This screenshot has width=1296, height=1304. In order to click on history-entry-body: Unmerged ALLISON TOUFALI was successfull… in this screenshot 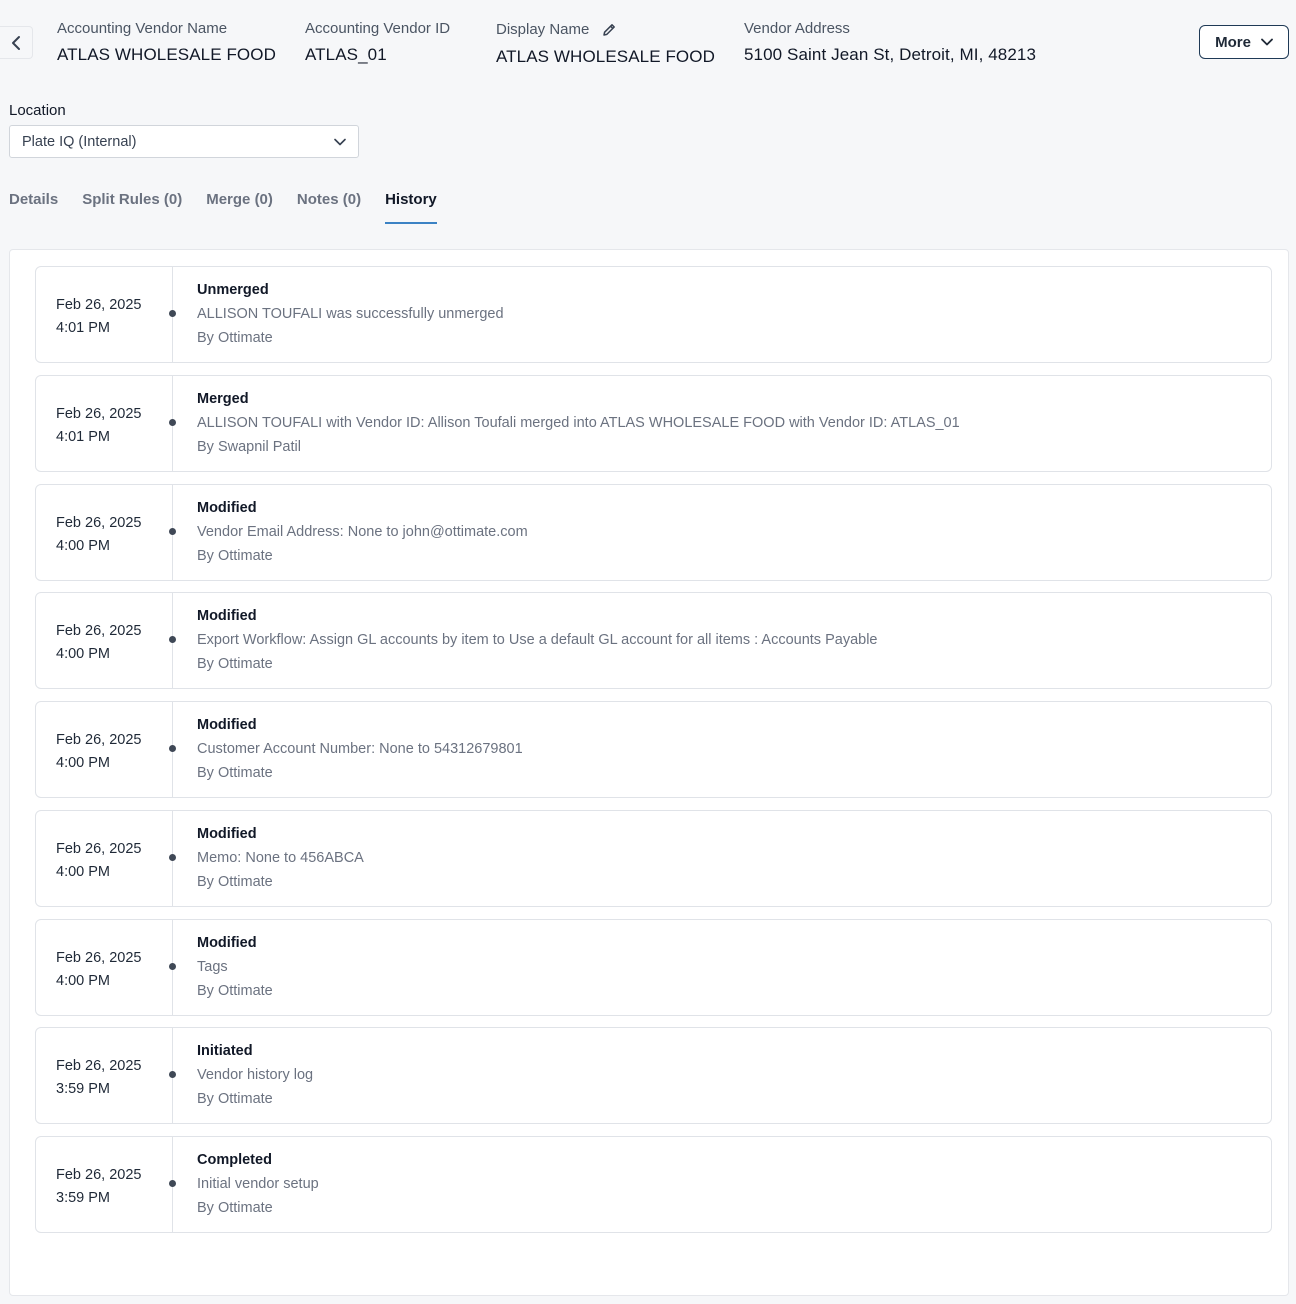, I will do `click(350, 314)`.